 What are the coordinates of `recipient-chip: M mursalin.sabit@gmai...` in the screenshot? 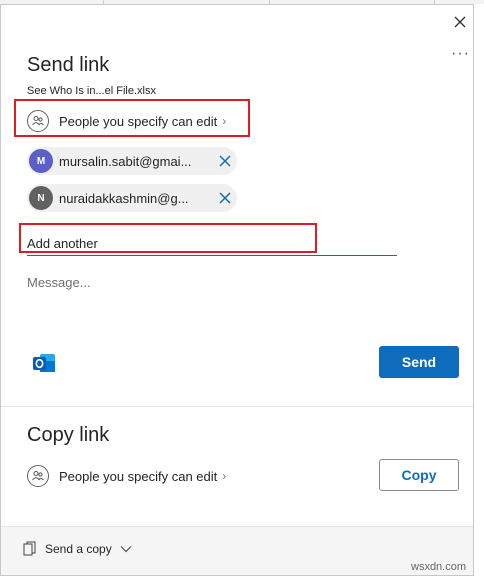 It's located at (132, 161).